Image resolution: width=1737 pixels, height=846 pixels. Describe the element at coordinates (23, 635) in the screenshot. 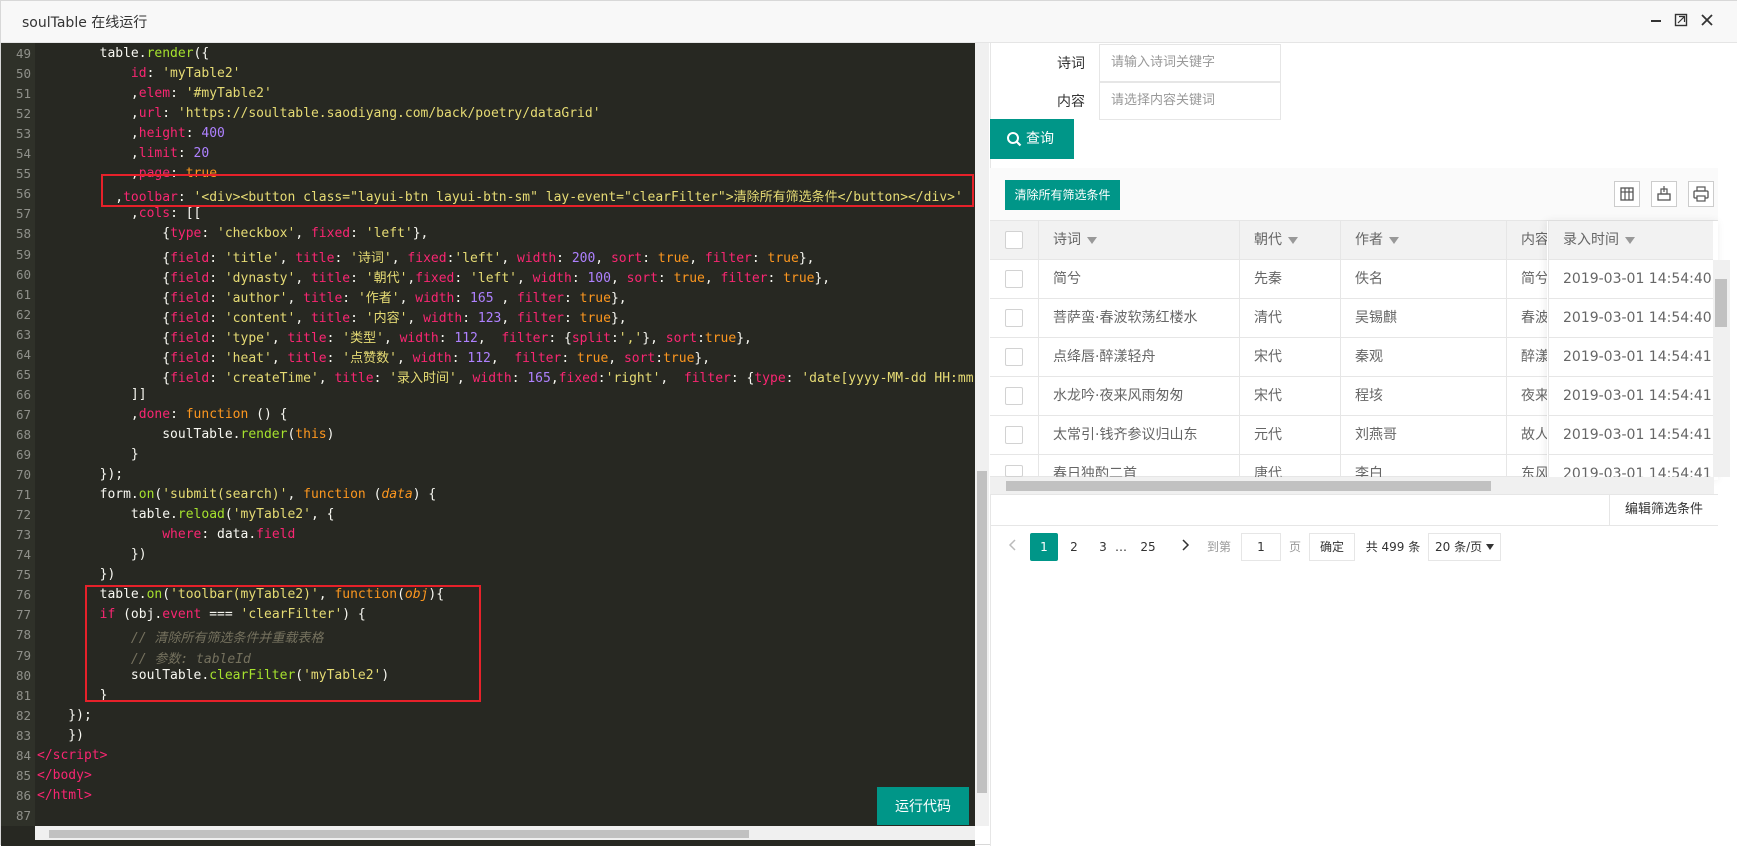

I see `line-number: 78` at that location.